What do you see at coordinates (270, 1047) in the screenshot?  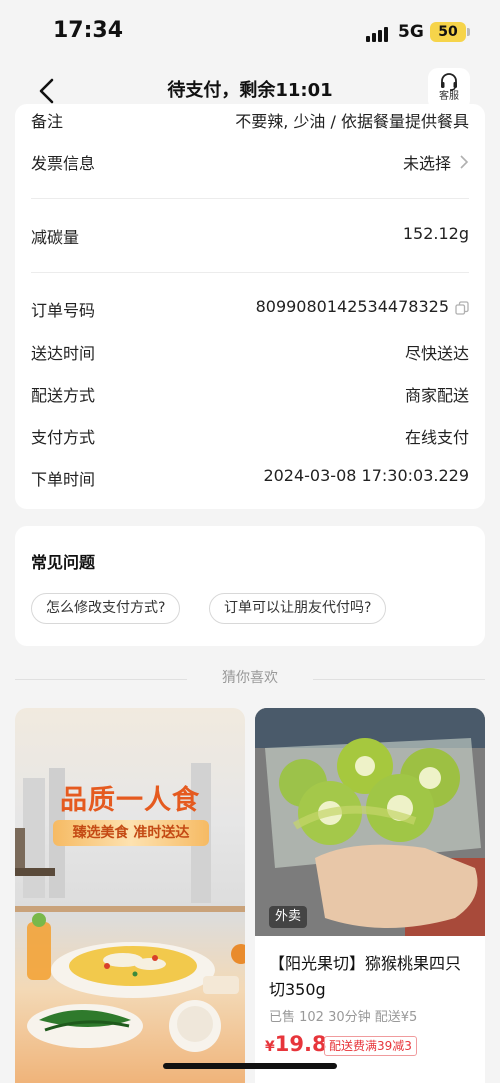 I see `price-currency: ¥` at bounding box center [270, 1047].